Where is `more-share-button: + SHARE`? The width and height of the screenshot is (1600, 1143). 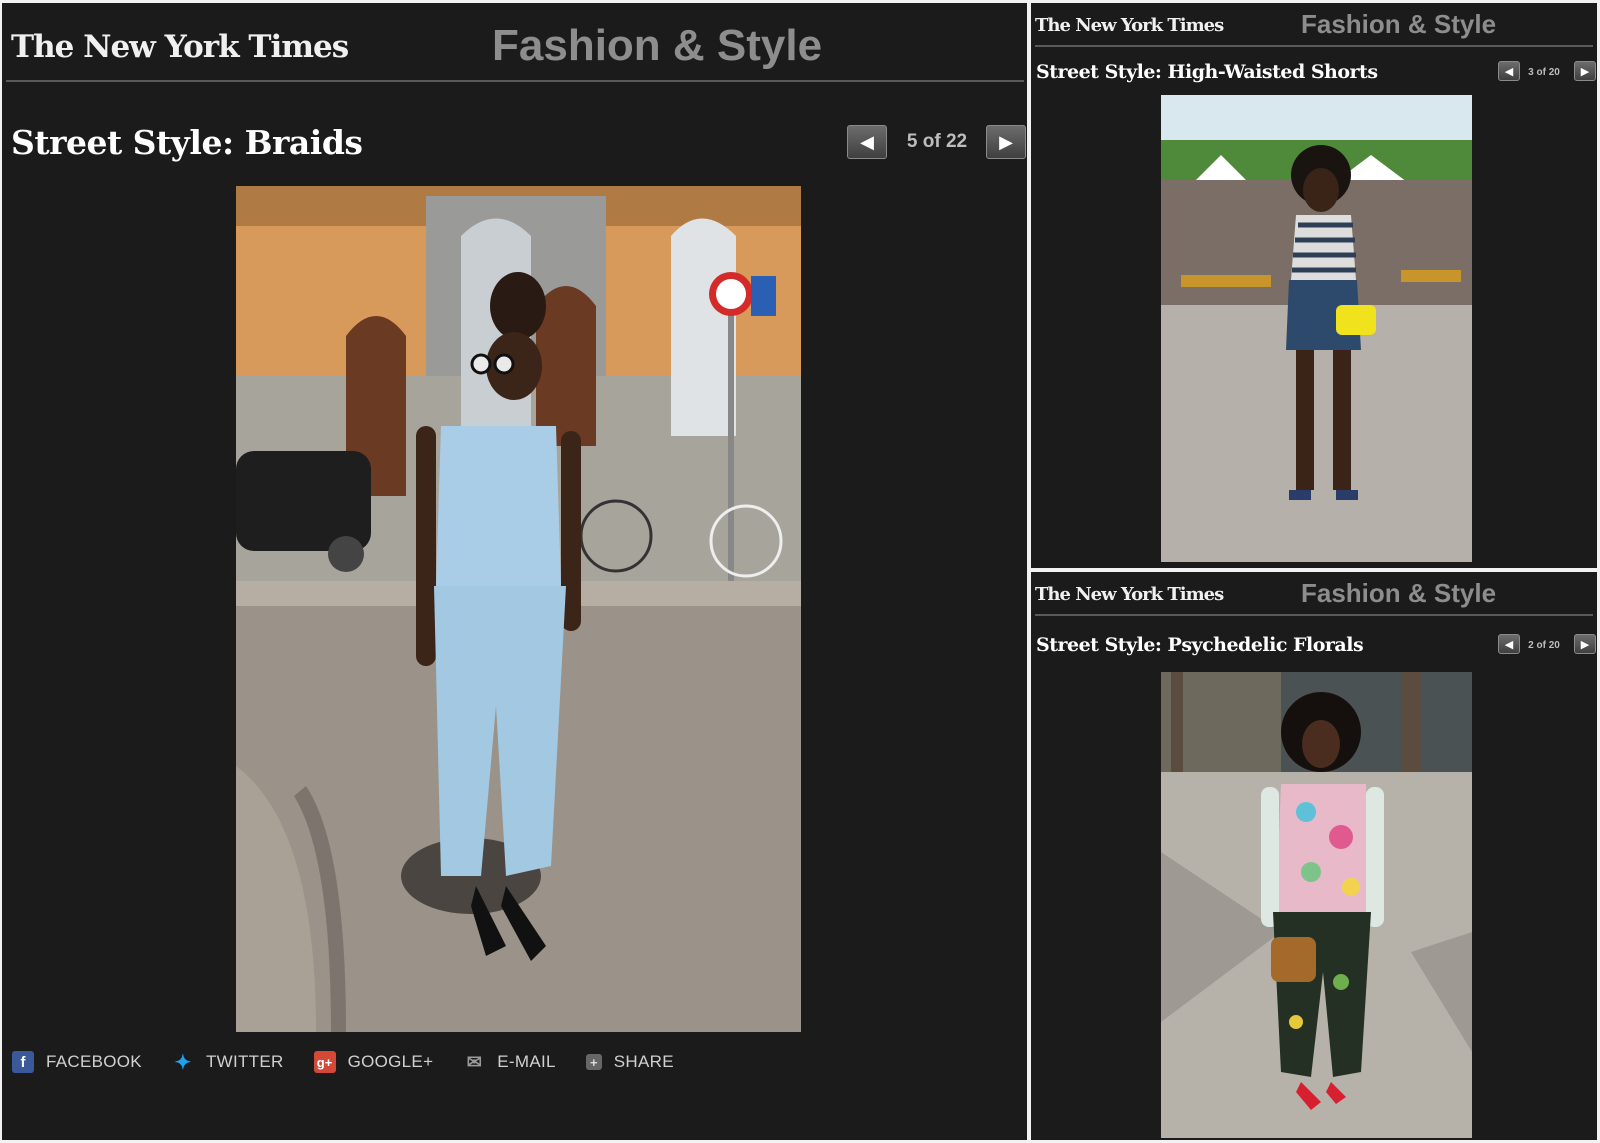
more-share-button: + SHARE is located at coordinates (629, 1062).